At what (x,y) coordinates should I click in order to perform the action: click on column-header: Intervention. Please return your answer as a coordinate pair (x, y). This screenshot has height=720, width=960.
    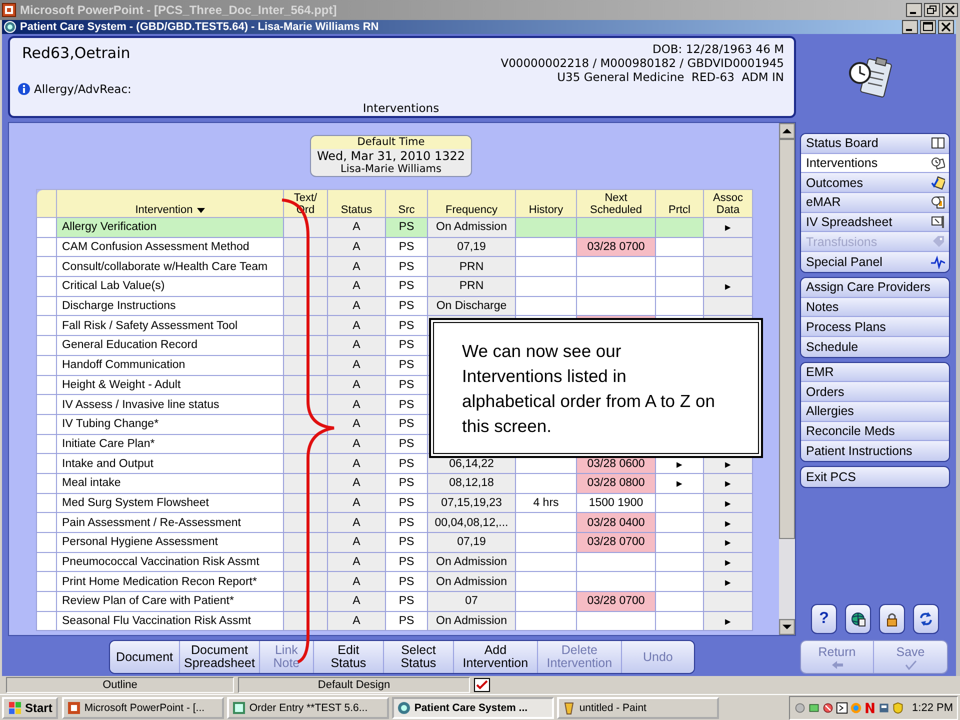
    Looking at the image, I should click on (170, 204).